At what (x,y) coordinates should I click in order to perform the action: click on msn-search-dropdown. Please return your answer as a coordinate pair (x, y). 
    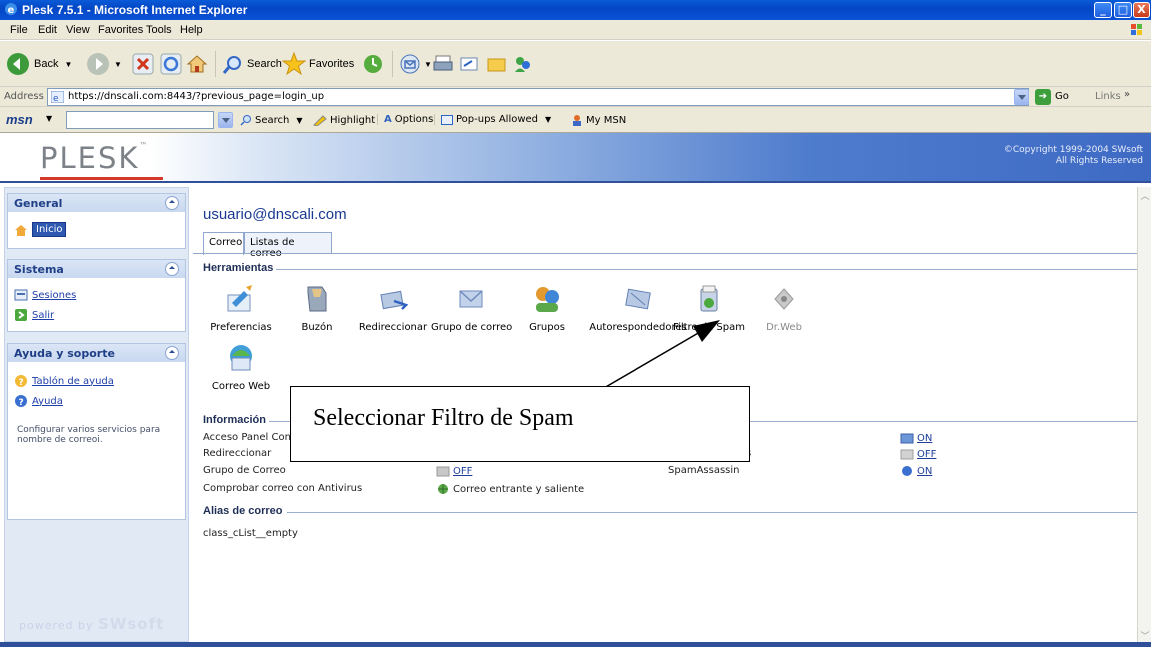
    Looking at the image, I should click on (225, 120).